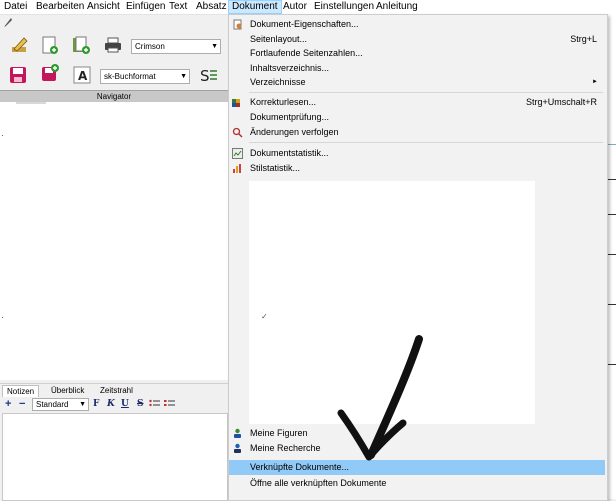 The height and width of the screenshot is (501, 616). I want to click on check-mark-icon: ✓, so click(264, 316).